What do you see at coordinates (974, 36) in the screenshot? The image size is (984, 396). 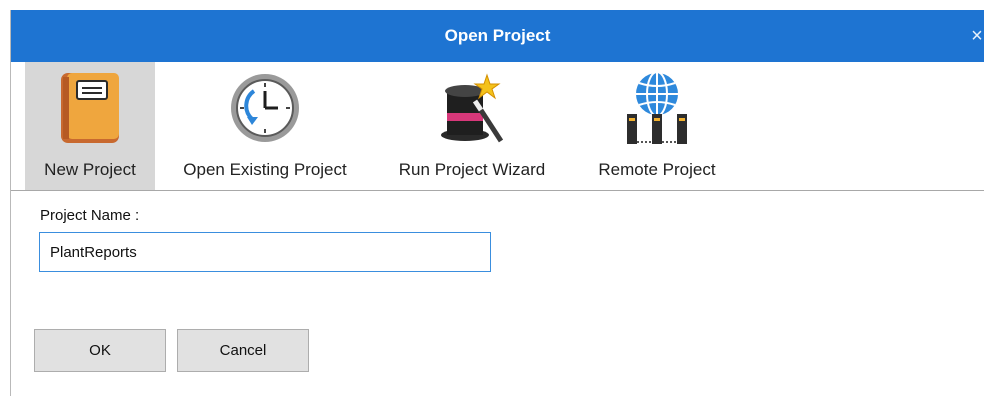 I see `close-icon: ×` at bounding box center [974, 36].